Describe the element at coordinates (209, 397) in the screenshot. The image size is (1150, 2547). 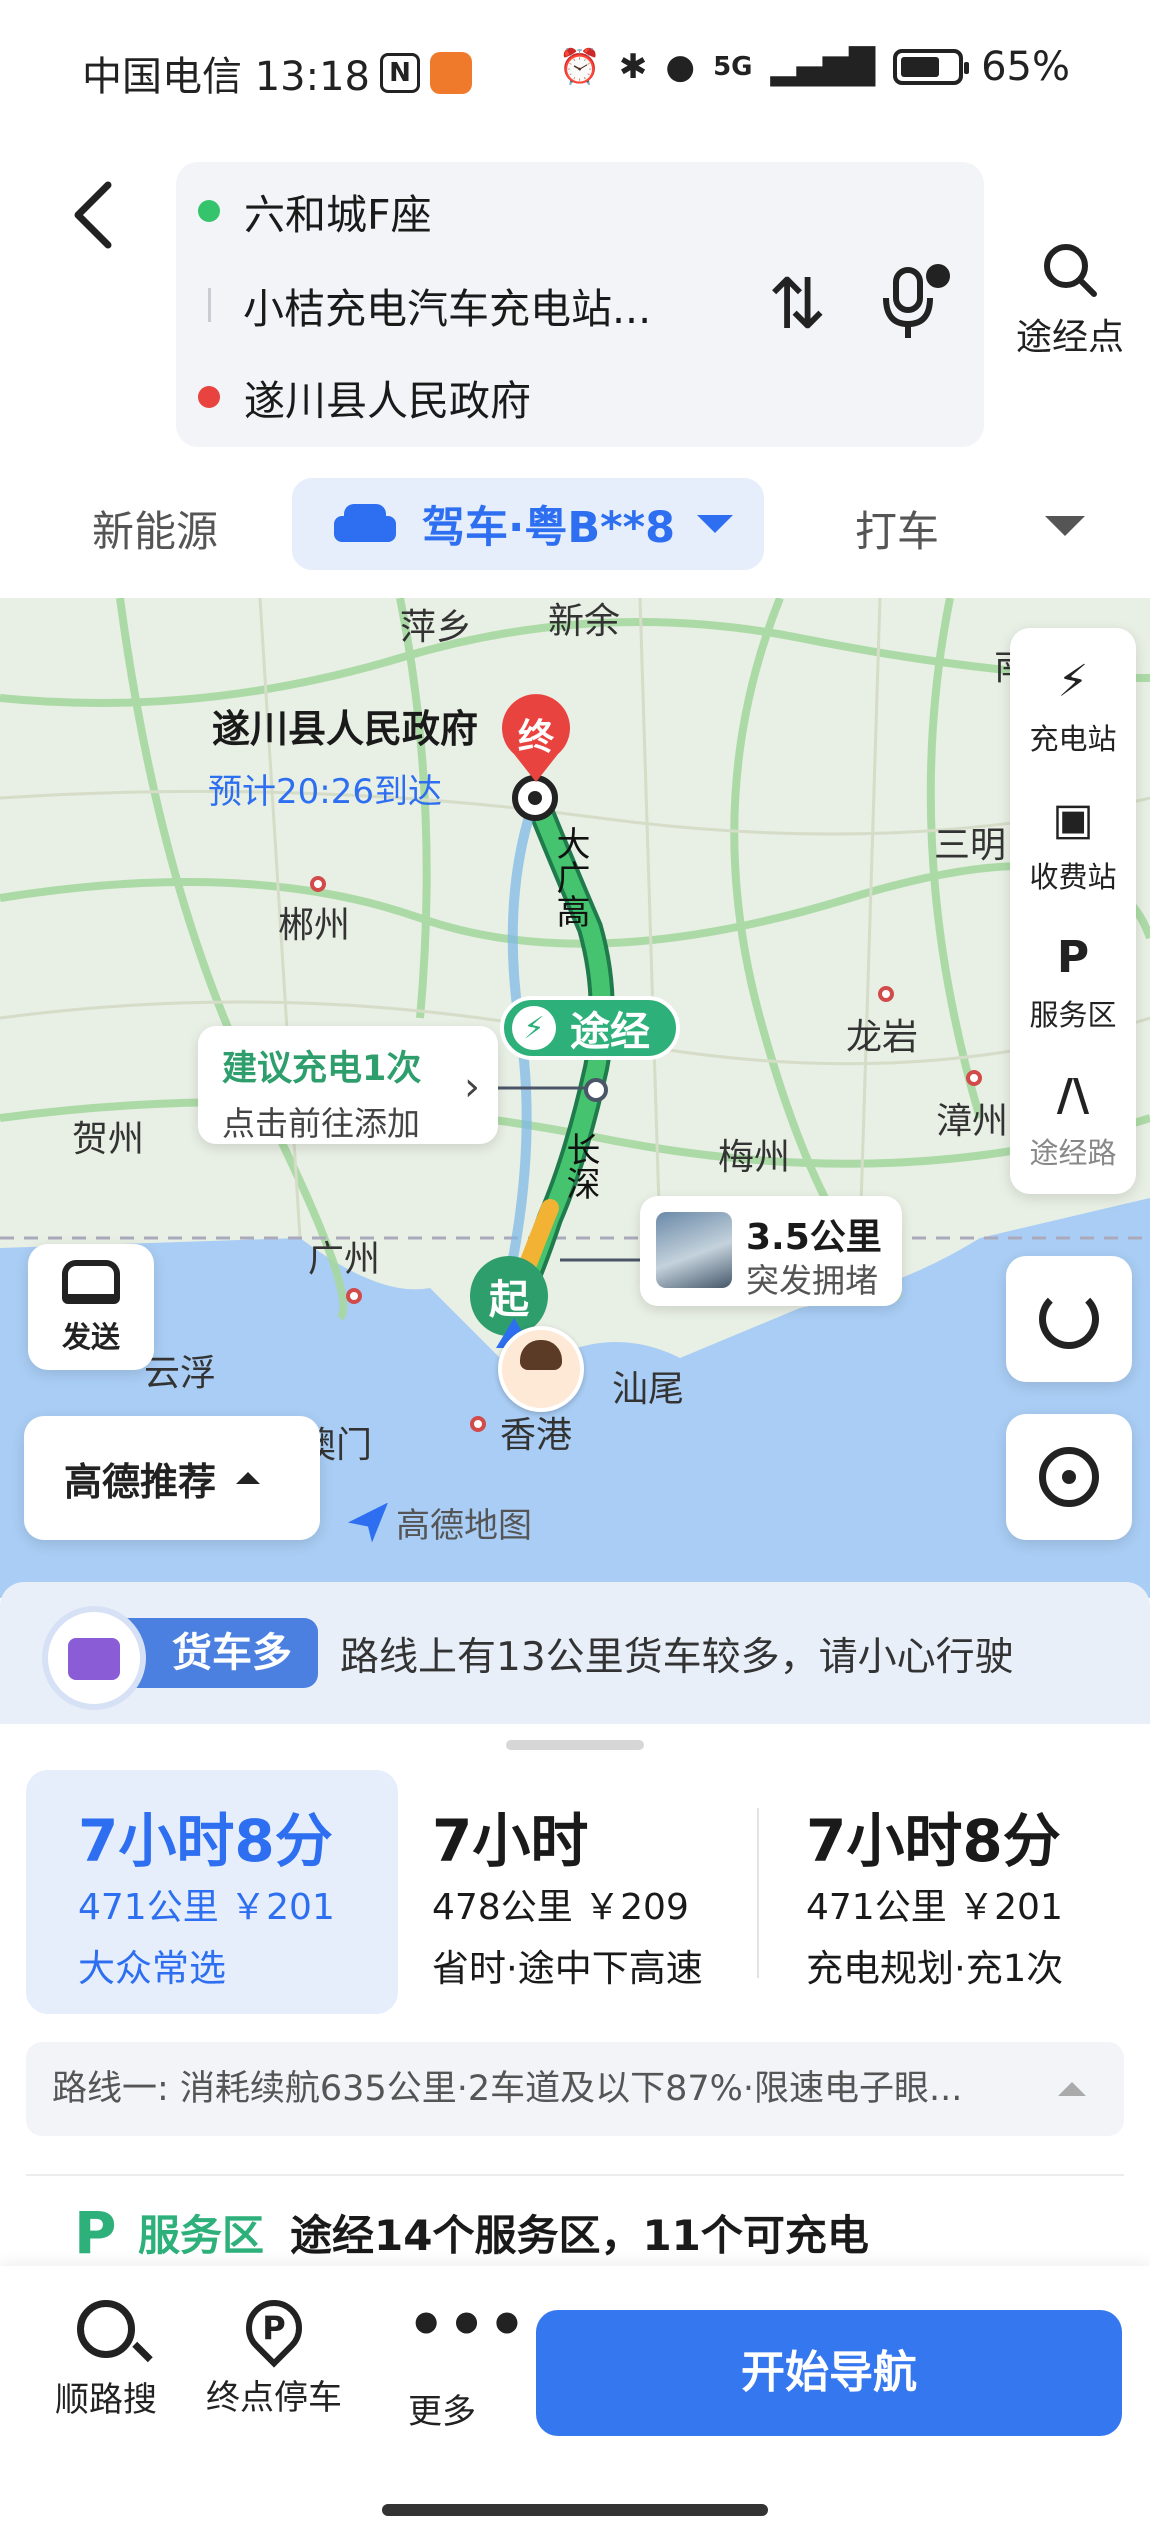
I see `destination-dot-icon` at that location.